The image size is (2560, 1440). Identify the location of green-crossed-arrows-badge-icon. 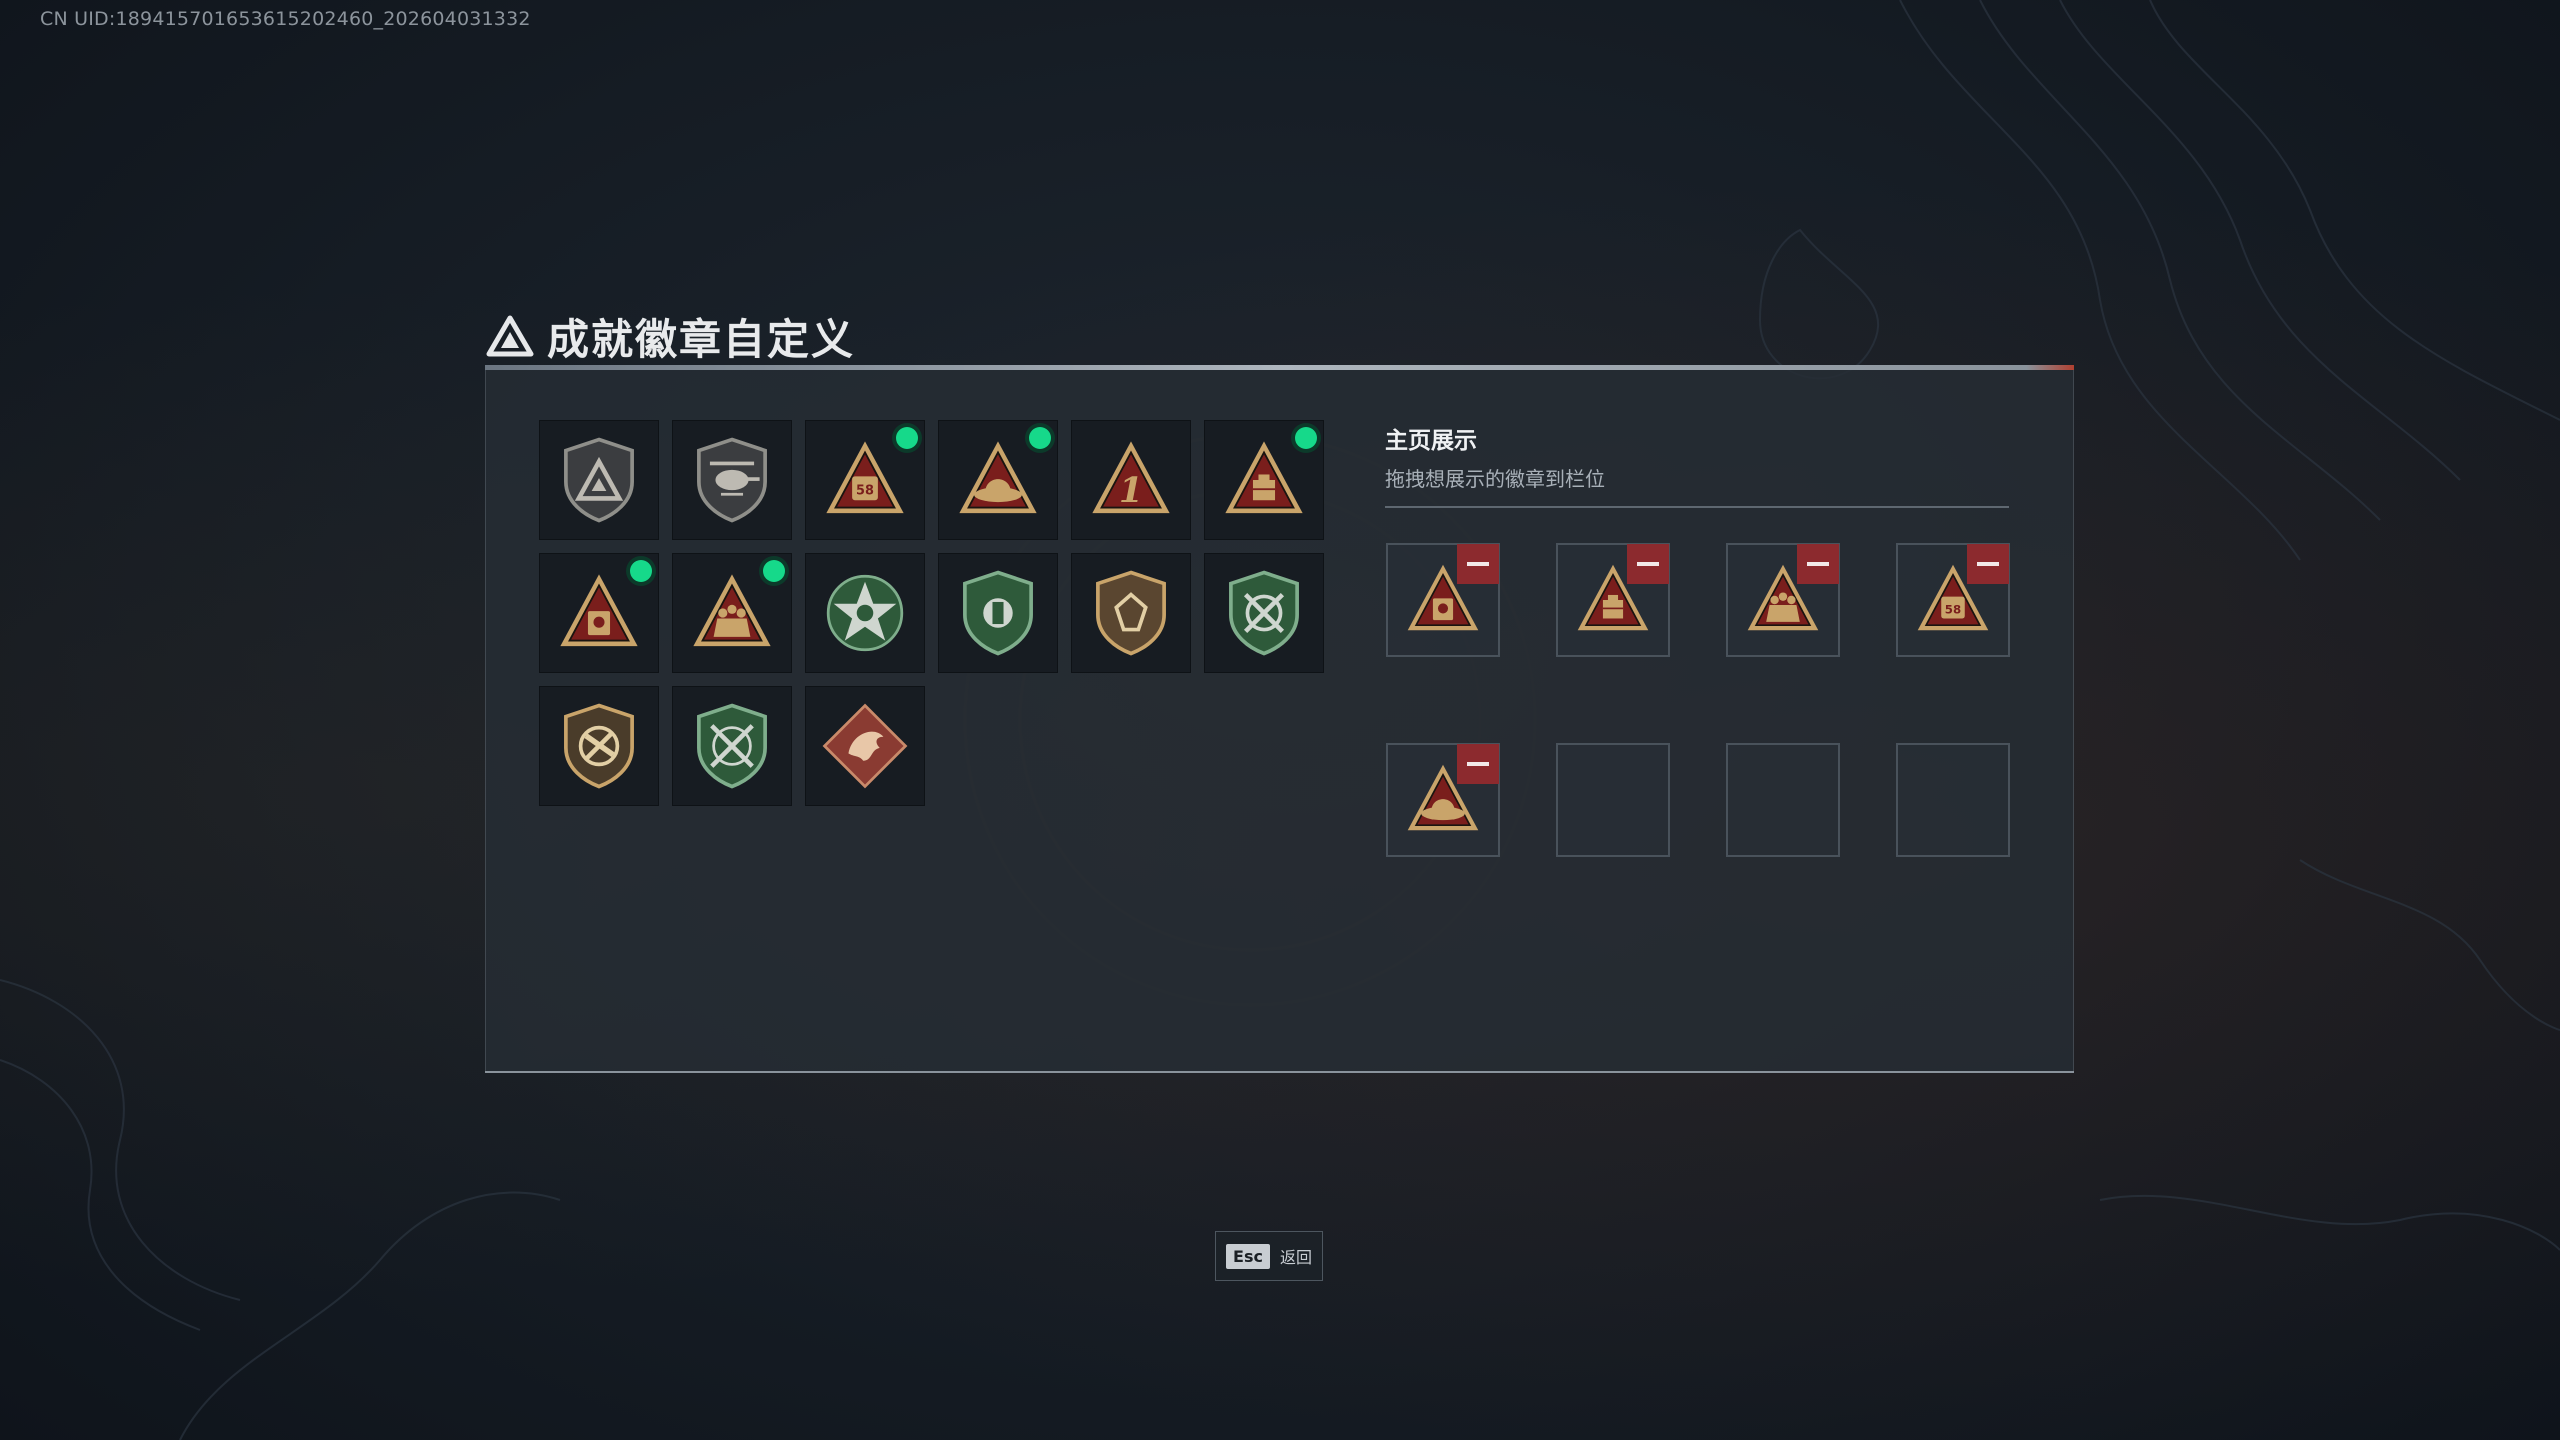
(732, 746).